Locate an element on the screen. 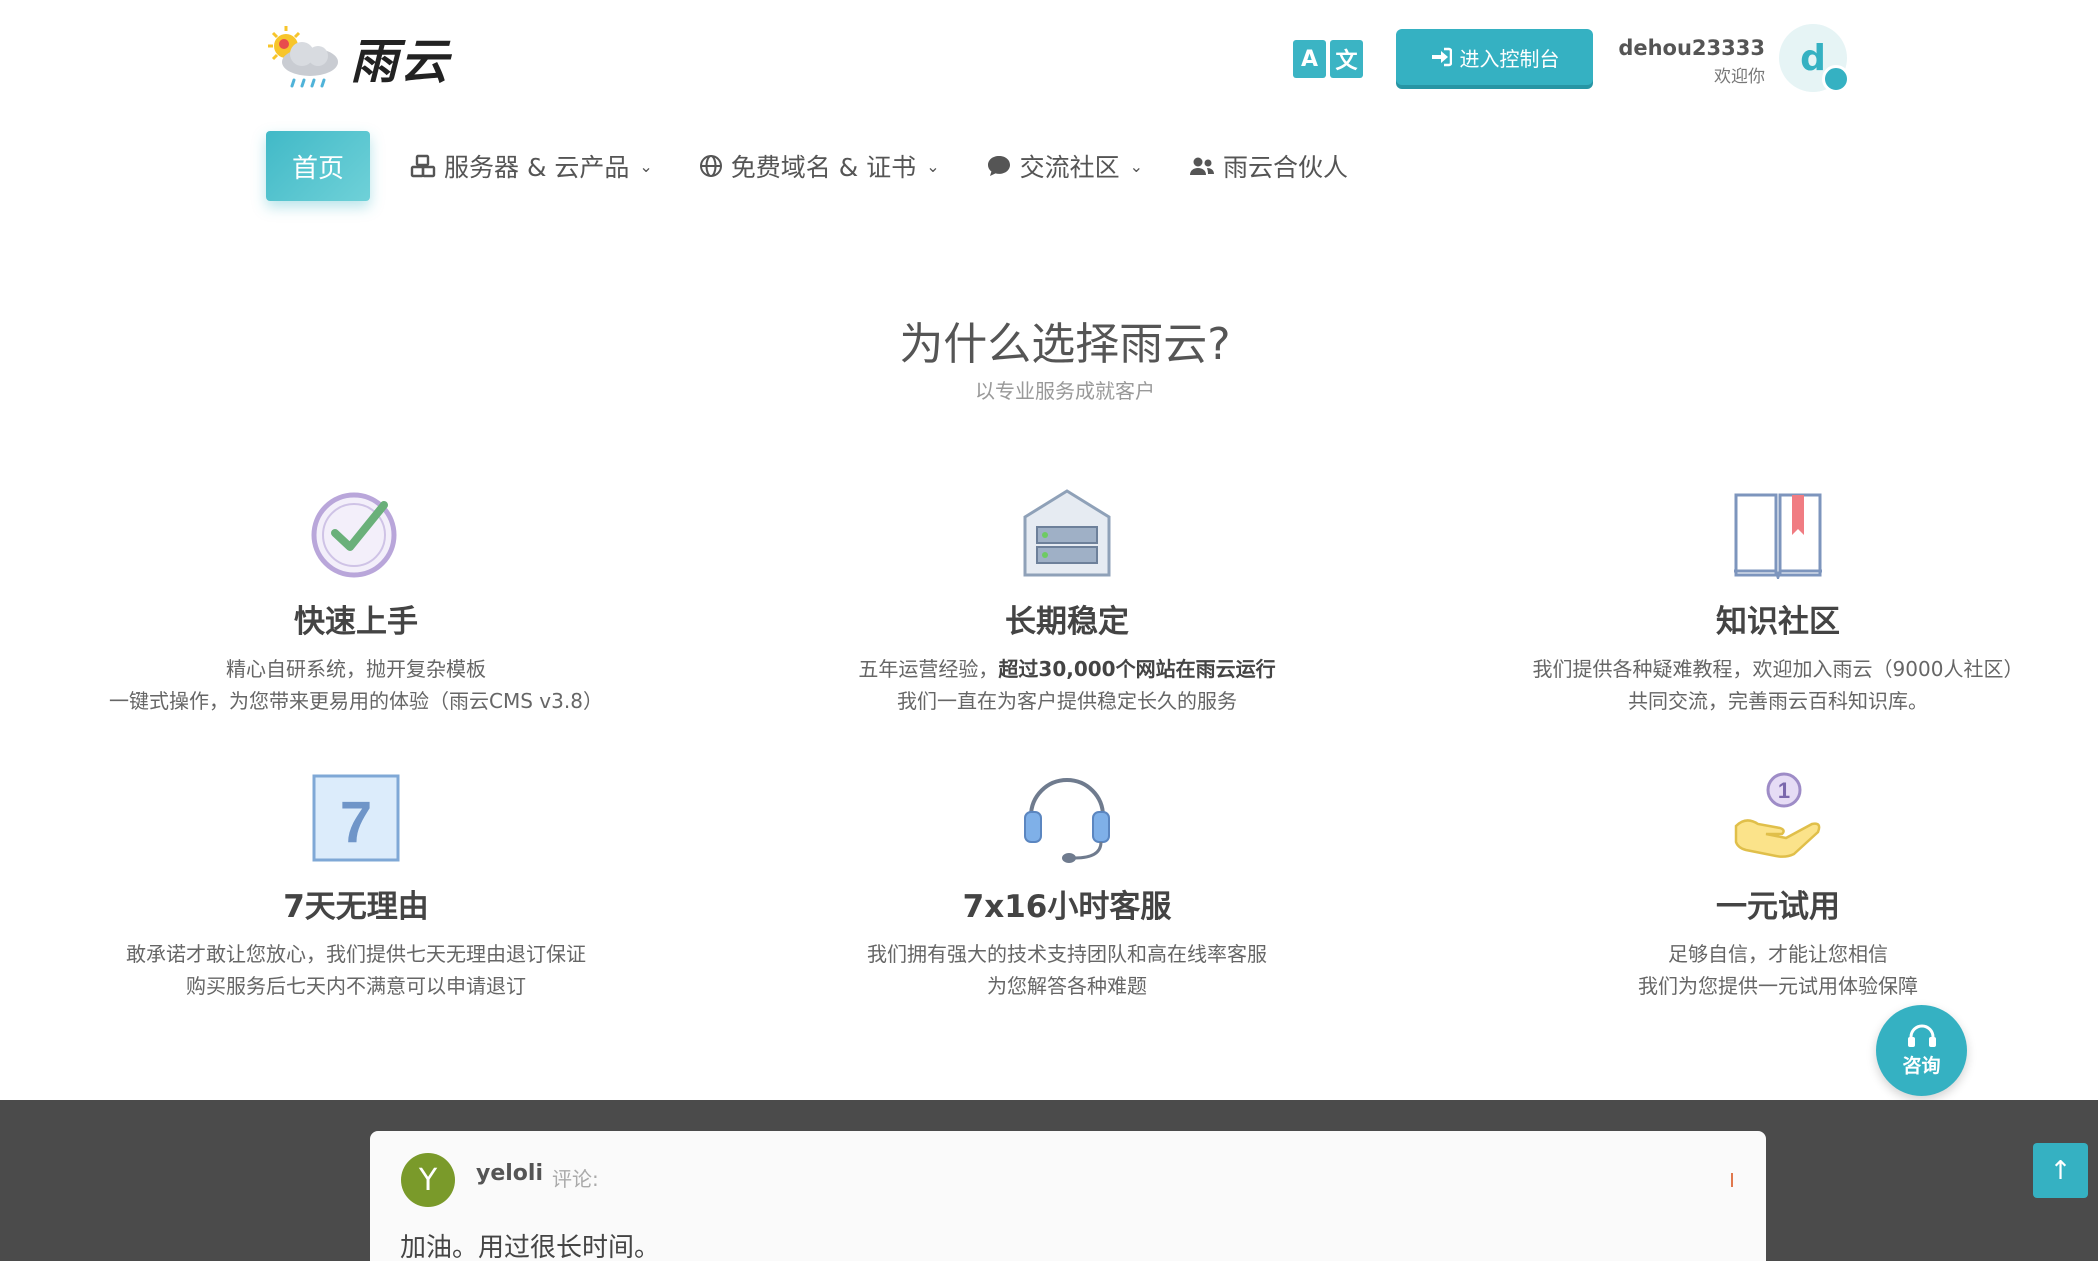  check-clock-icon is located at coordinates (354, 534).